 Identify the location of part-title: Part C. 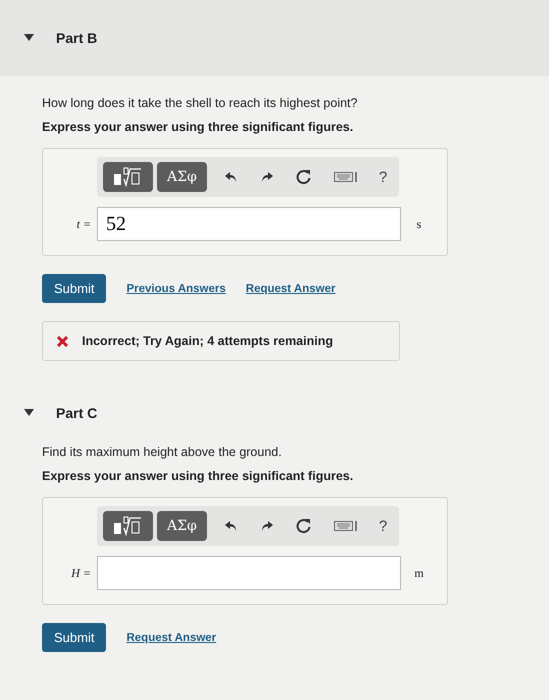
(77, 413).